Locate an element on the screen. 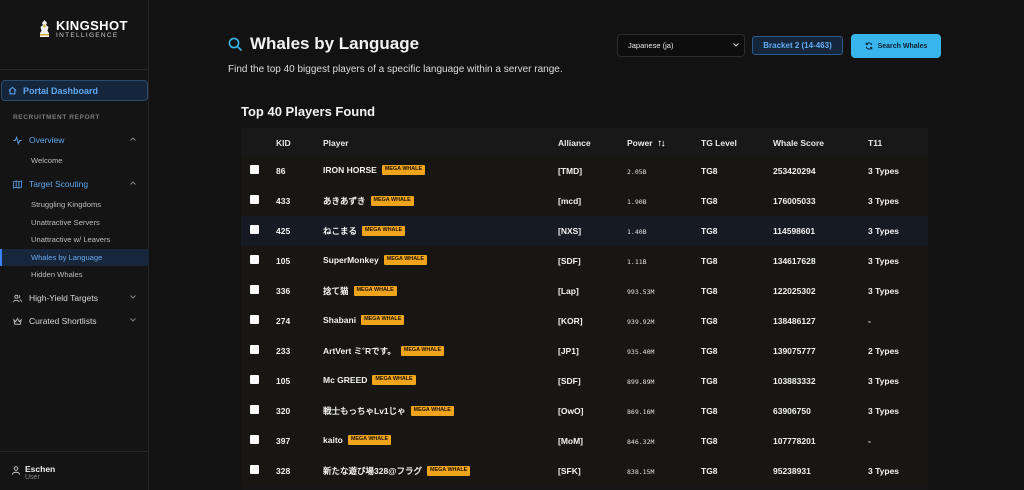 The height and width of the screenshot is (490, 1024). sidebar-item-target-scouting: Target Scouting is located at coordinates (74, 184).